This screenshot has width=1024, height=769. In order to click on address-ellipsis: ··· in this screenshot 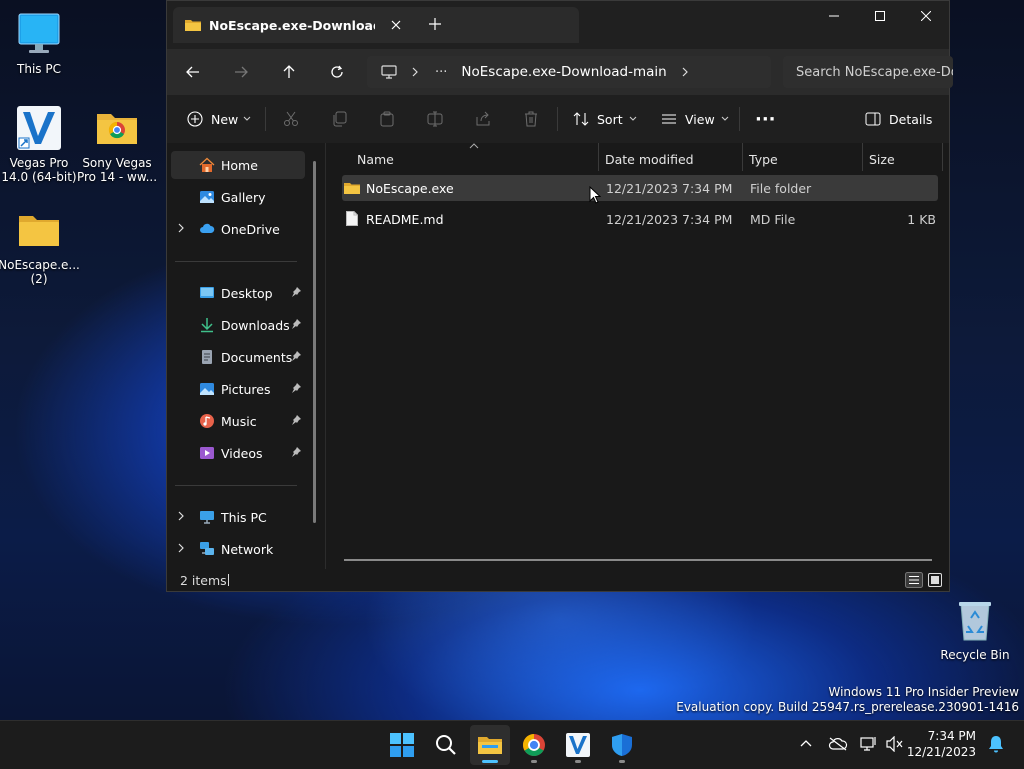, I will do `click(441, 72)`.